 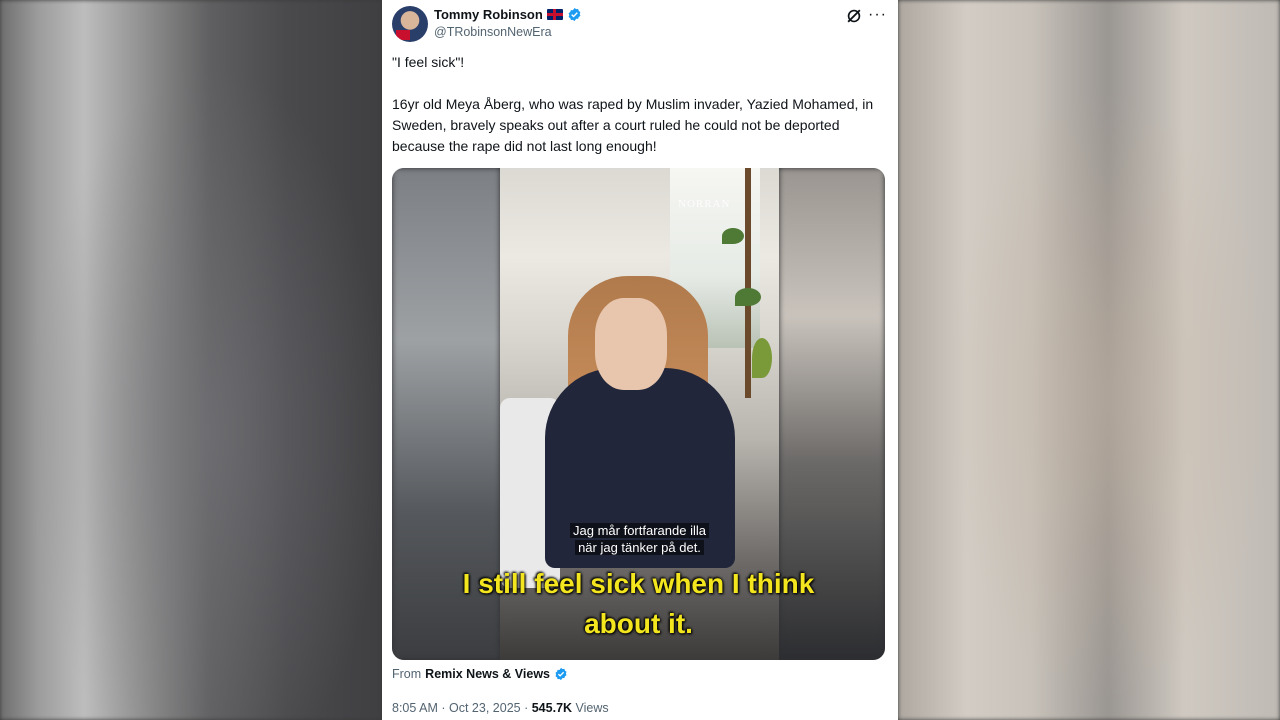 I want to click on grok-icon, so click(x=854, y=16).